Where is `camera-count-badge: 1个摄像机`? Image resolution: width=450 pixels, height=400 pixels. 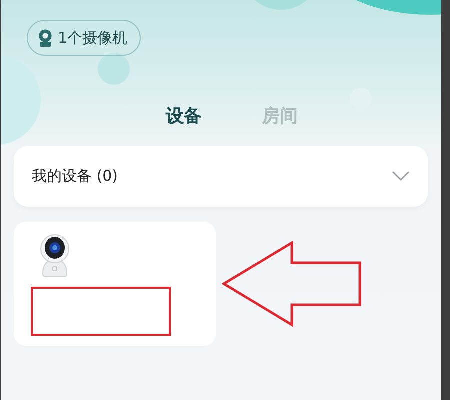 camera-count-badge: 1个摄像机 is located at coordinates (84, 38).